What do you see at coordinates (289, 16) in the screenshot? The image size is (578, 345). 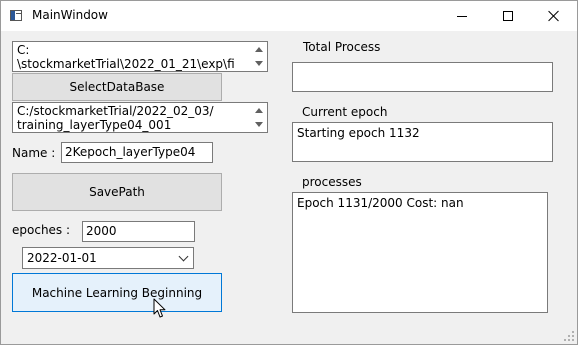 I see `title-bar: MainWindow` at bounding box center [289, 16].